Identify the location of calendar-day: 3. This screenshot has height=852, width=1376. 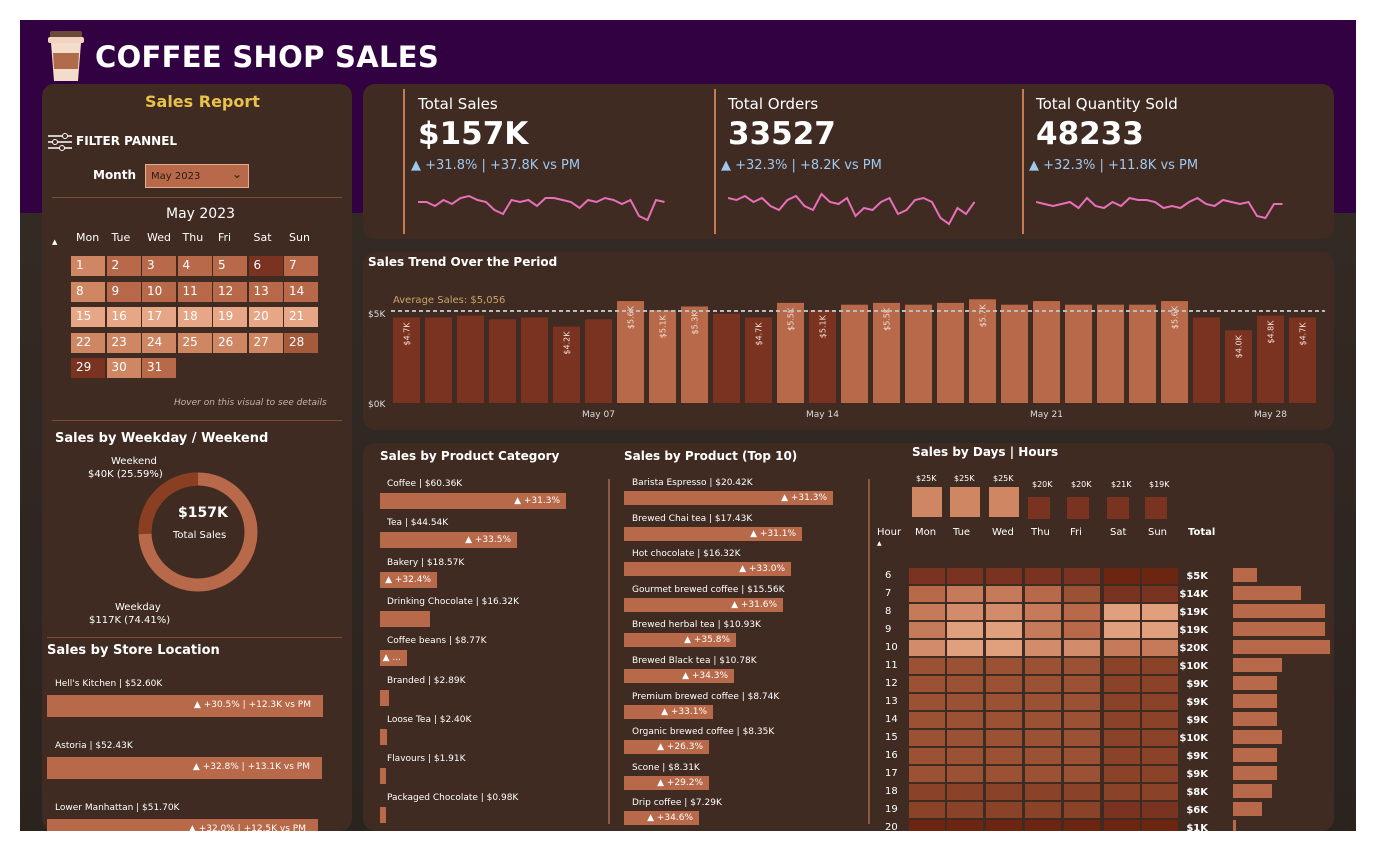
(159, 266).